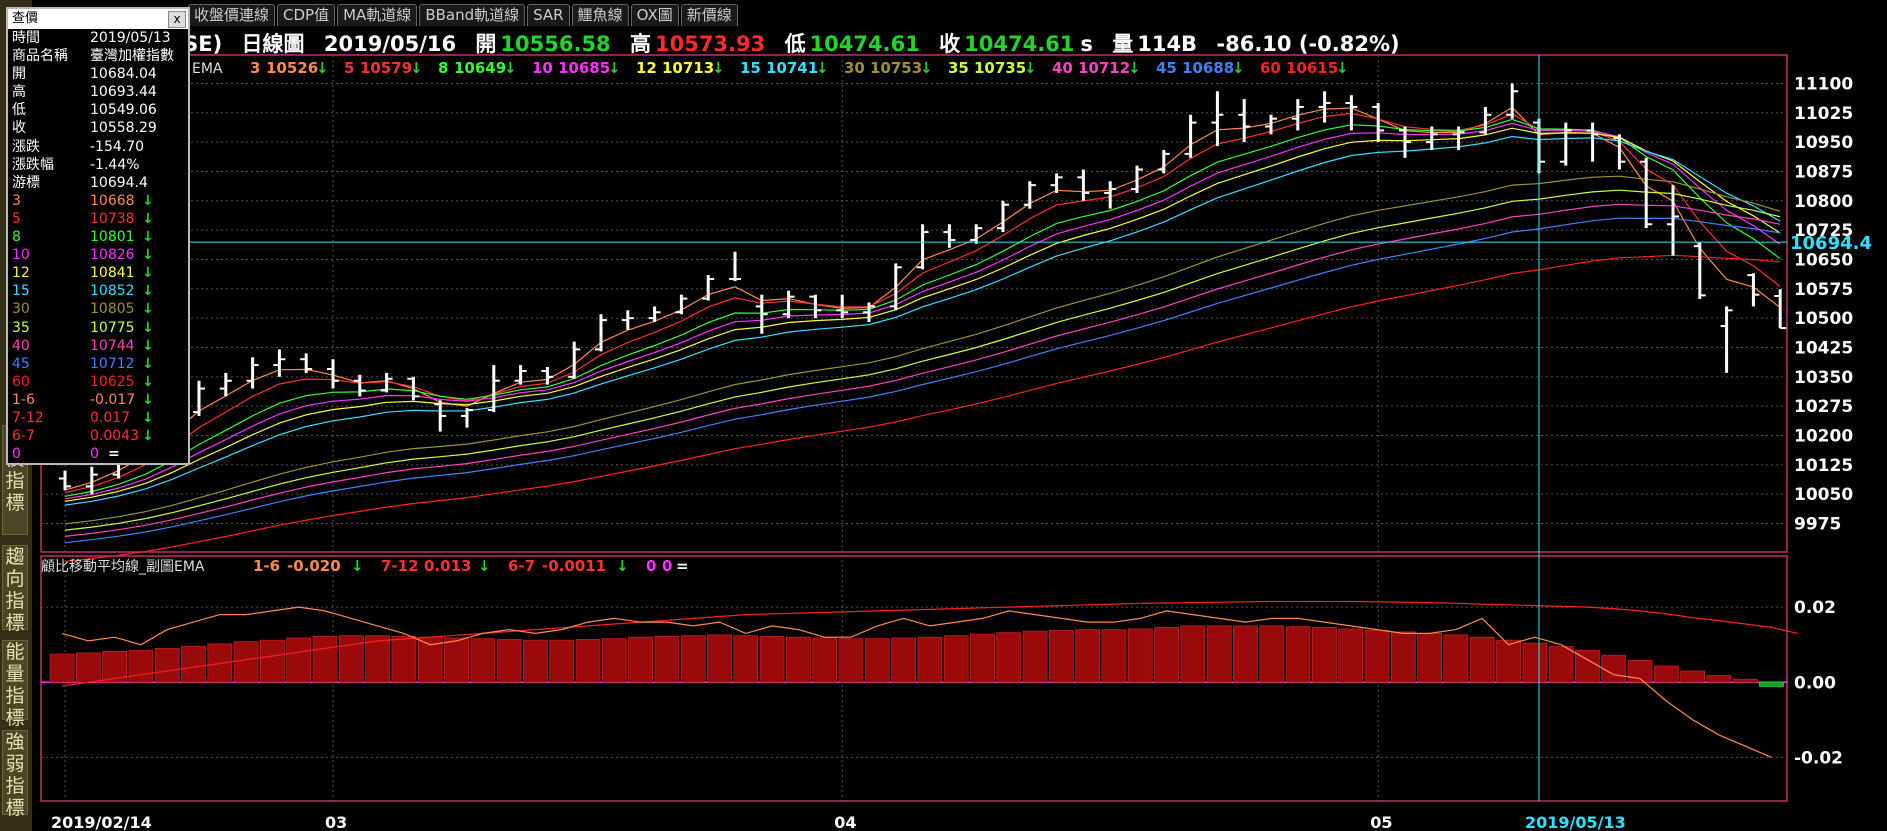 Image resolution: width=1887 pixels, height=831 pixels. Describe the element at coordinates (600, 15) in the screenshot. I see `tab-alligator: 鱷魚線` at that location.